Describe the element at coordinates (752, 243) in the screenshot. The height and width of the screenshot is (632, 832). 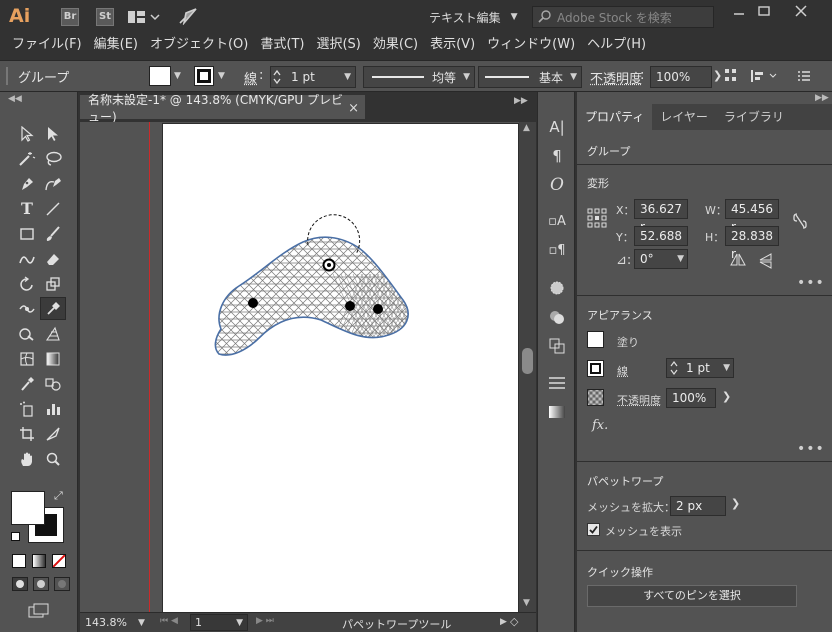
I see `h-field: 28.838 r` at that location.